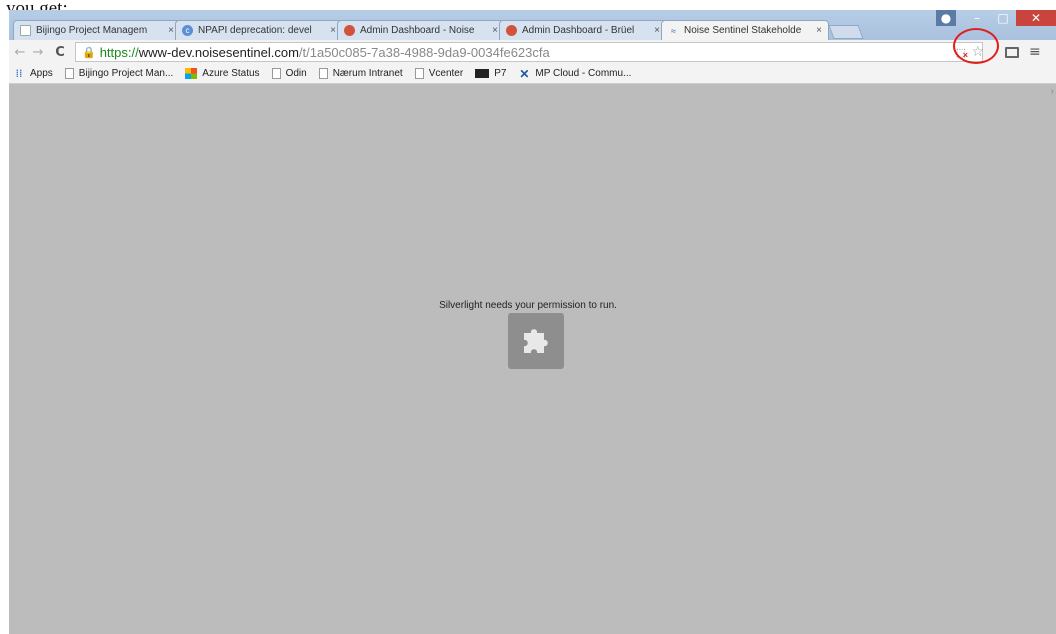  I want to click on bookmark-label: P7, so click(500, 73).